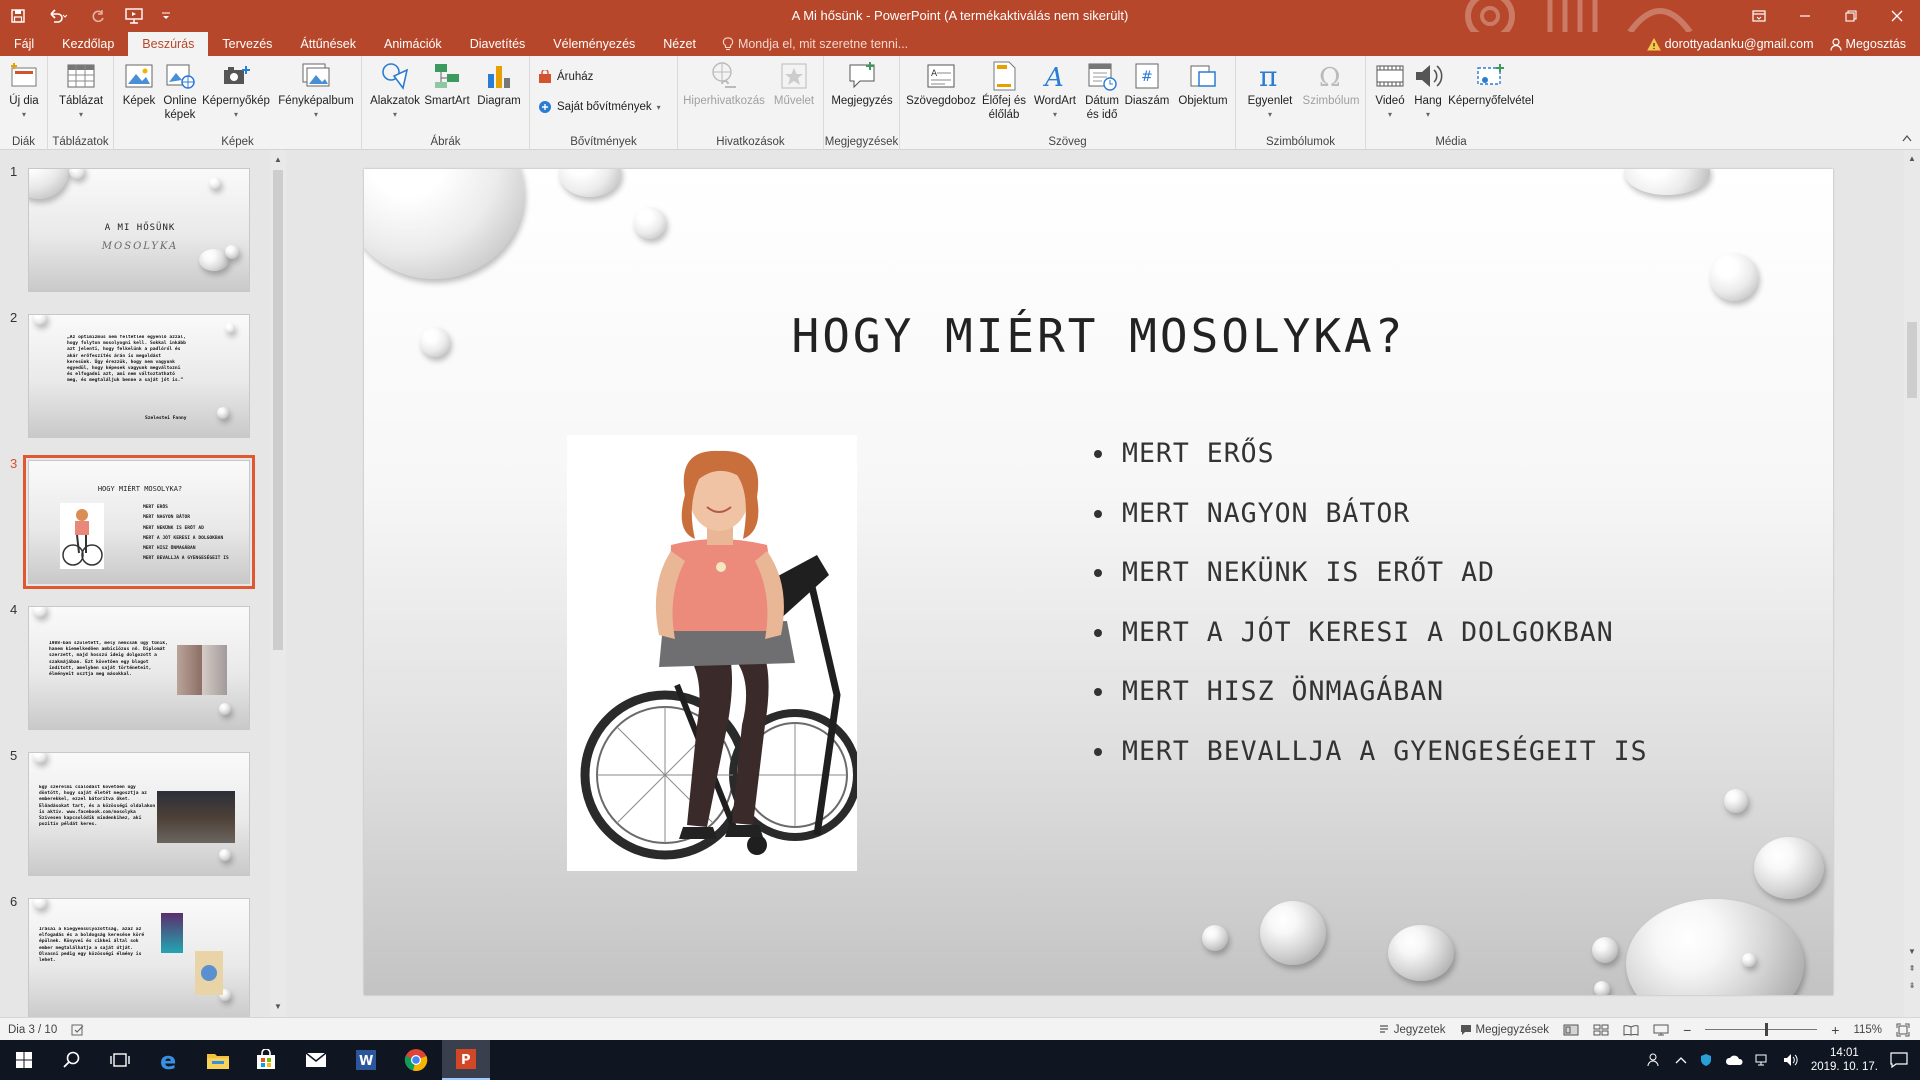 The image size is (1920, 1080). Describe the element at coordinates (180, 91) in the screenshot. I see `online-pictures-button: Online képek` at that location.